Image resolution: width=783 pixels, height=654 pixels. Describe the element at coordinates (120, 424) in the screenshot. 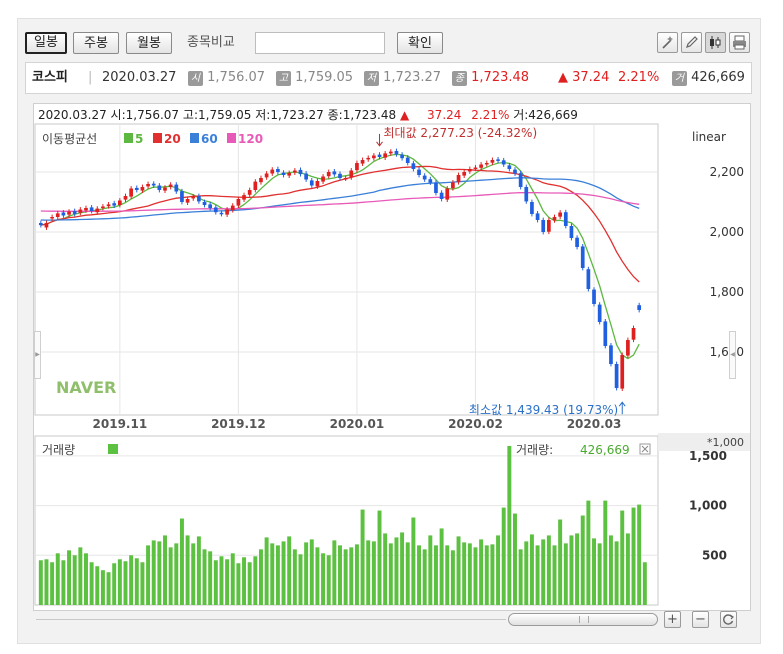

I see `date-tick-label: 2019.11` at that location.